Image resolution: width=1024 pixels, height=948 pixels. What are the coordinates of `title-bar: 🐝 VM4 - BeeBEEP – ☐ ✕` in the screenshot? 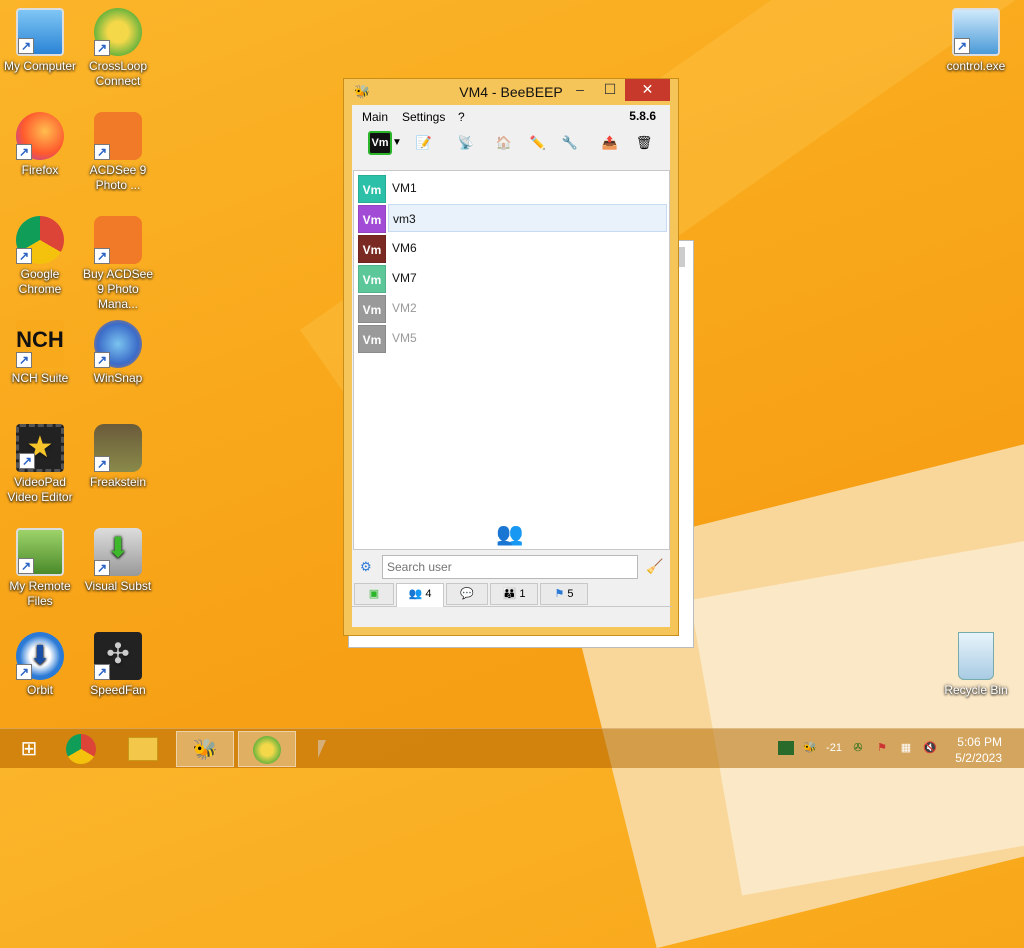 It's located at (511, 92).